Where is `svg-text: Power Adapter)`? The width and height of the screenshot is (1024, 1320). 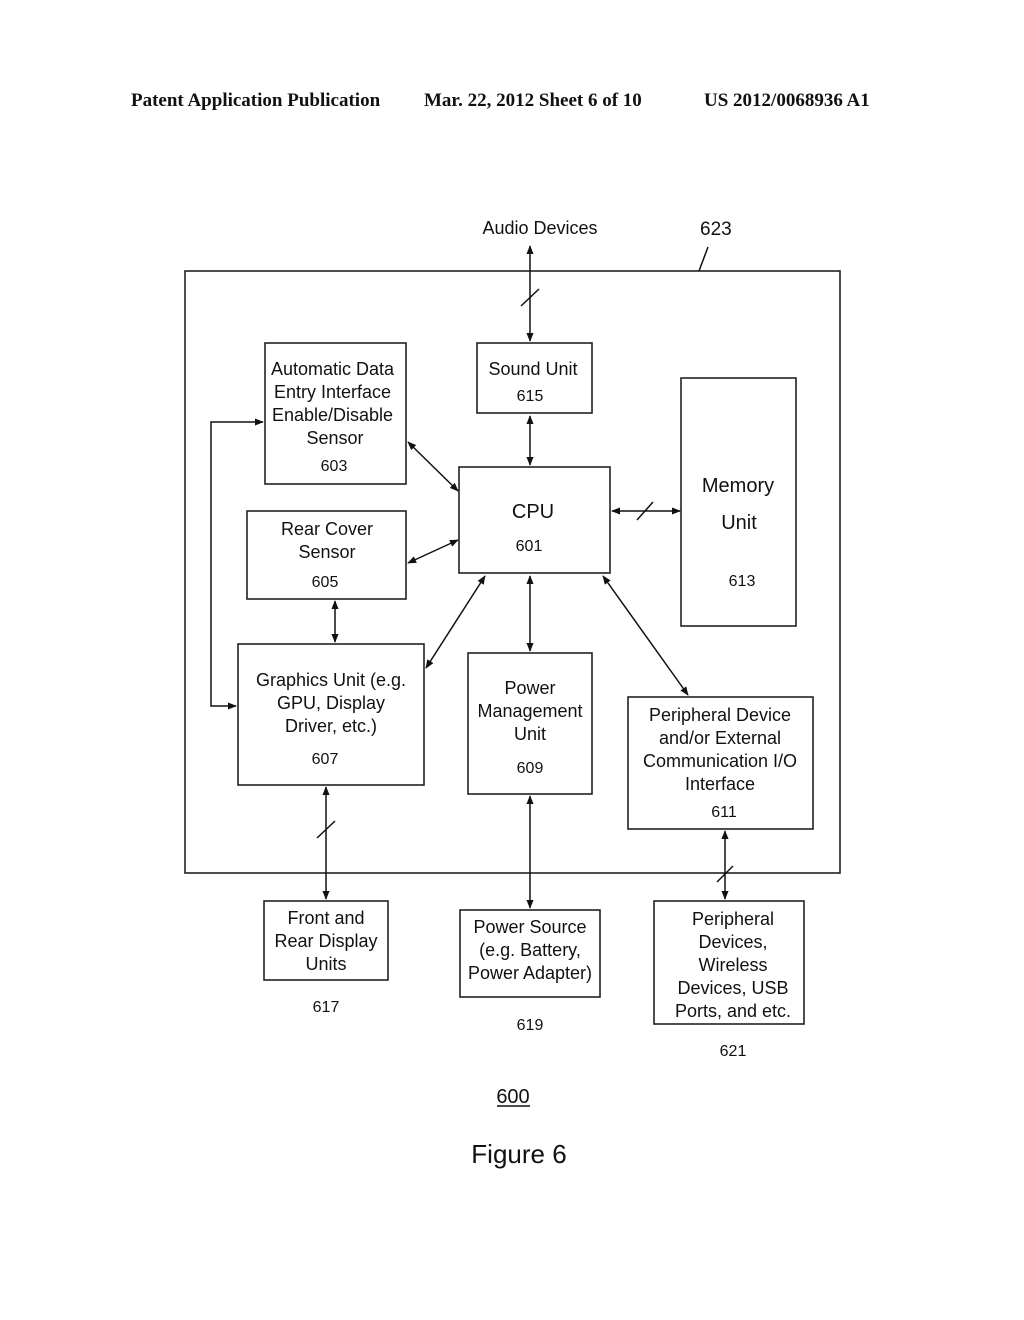 svg-text: Power Adapter) is located at coordinates (530, 973).